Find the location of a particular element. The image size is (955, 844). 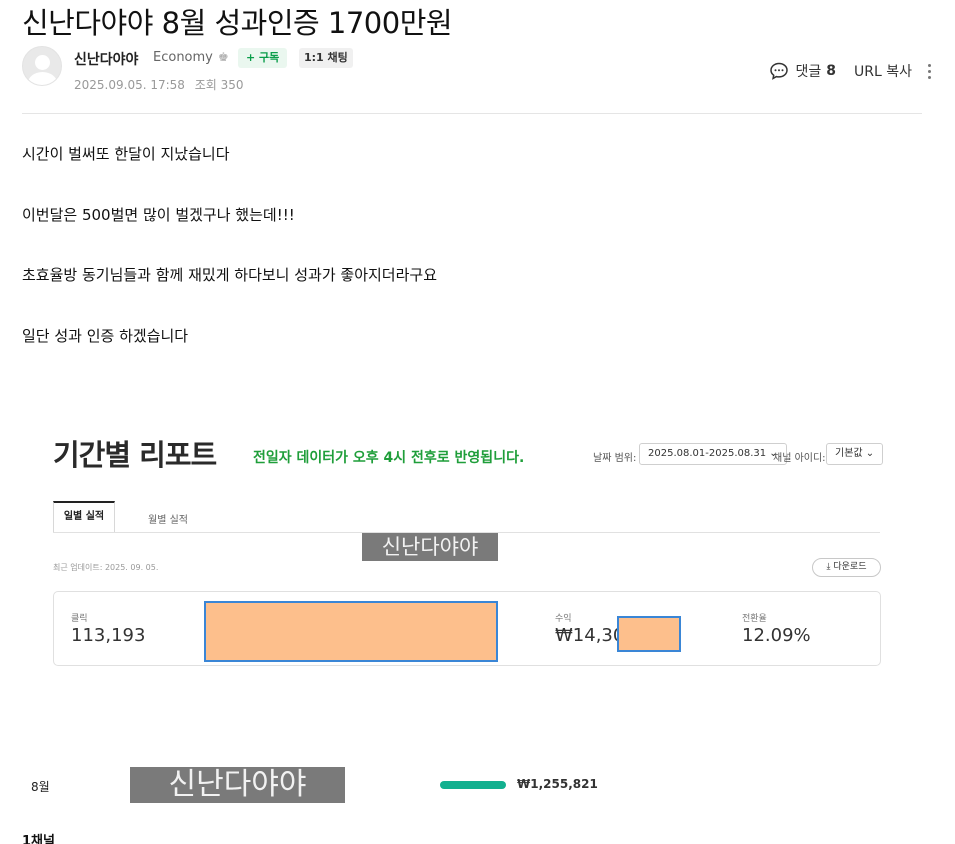

comment-button: 댓글 8 is located at coordinates (802, 71).